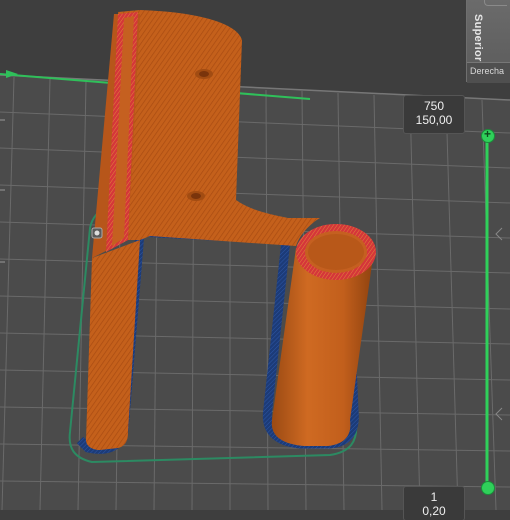 The height and width of the screenshot is (520, 510). I want to click on top-layer-number: 750, so click(434, 106).